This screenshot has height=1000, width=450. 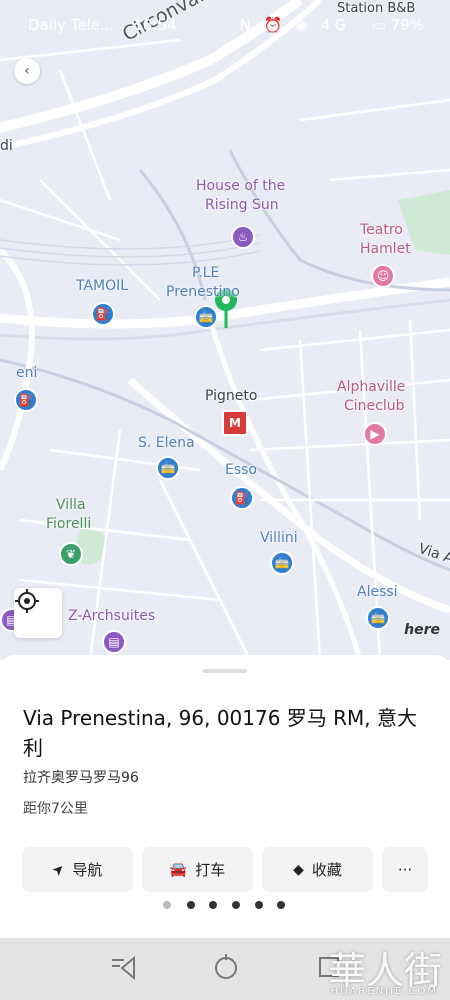 What do you see at coordinates (27, 373) in the screenshot?
I see `map-label-eni: eni` at bounding box center [27, 373].